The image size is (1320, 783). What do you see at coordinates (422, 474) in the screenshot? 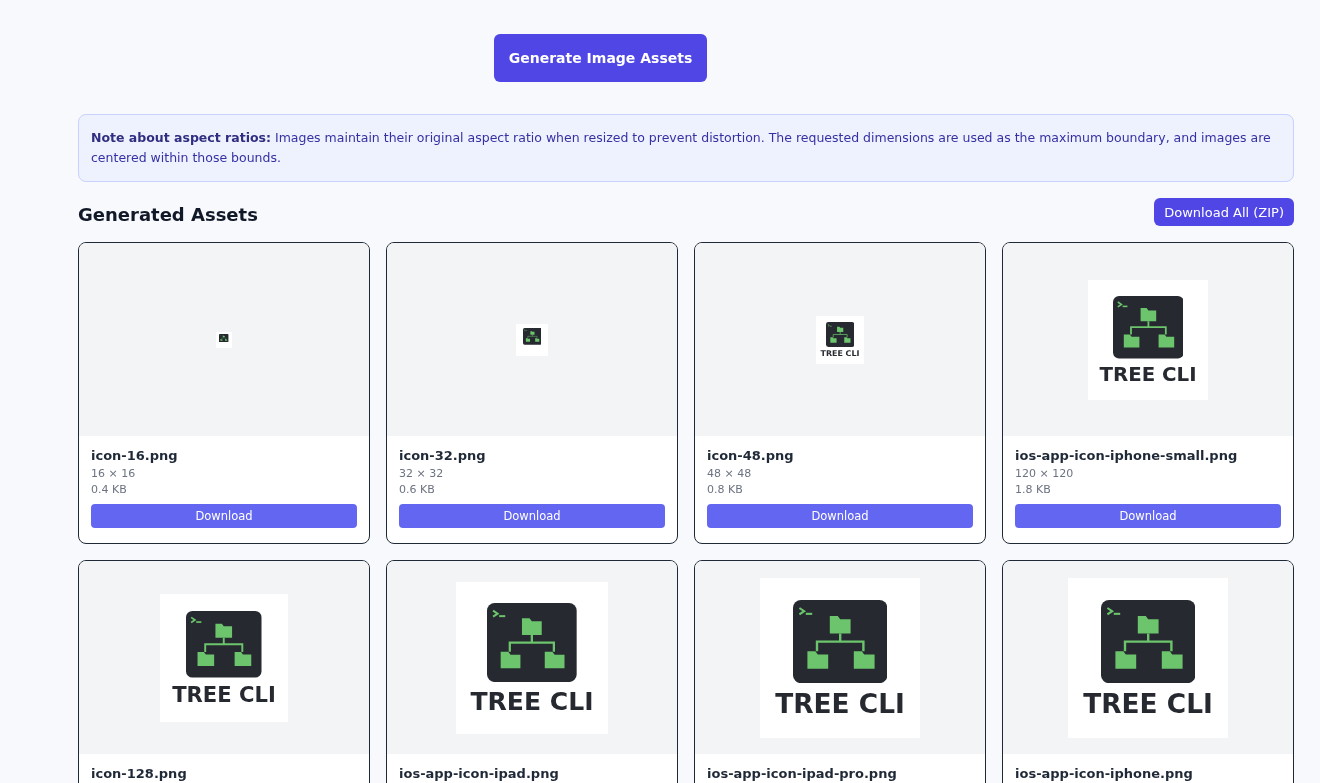
I see `file-dimensions: 32 × 32` at bounding box center [422, 474].